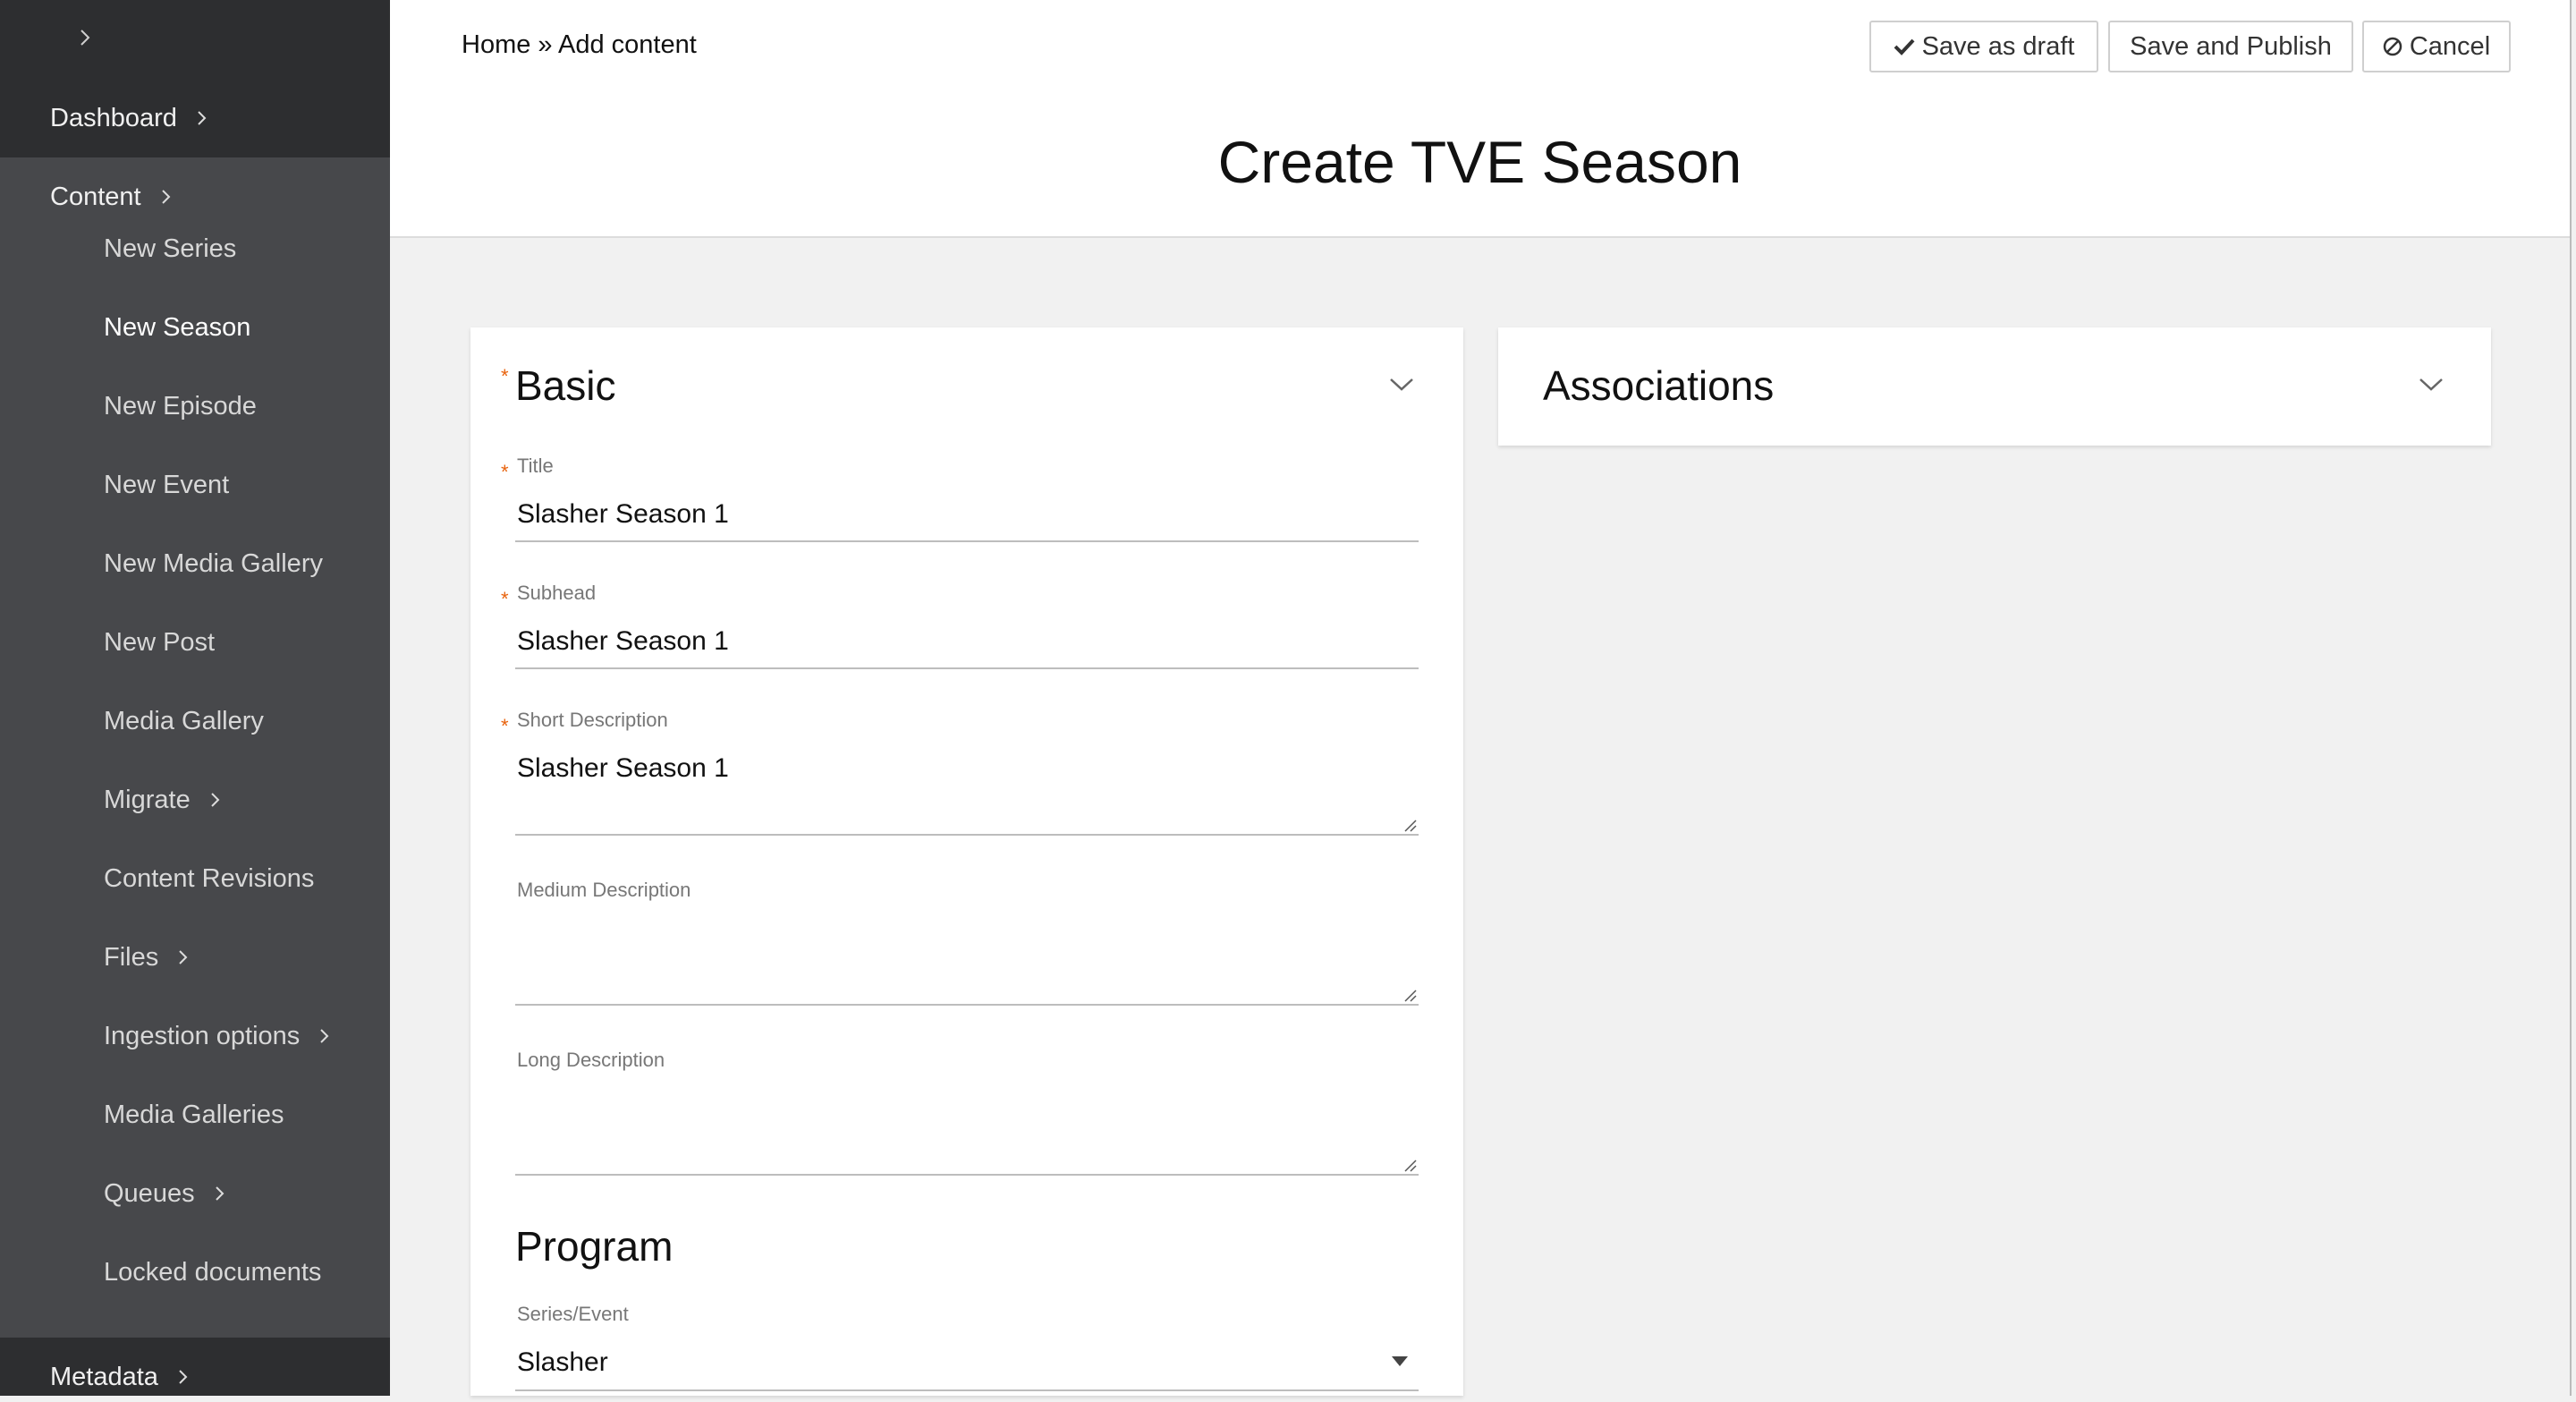 The width and height of the screenshot is (2576, 1402). Describe the element at coordinates (147, 799) in the screenshot. I see `sidebar-item-label: Migrate` at that location.